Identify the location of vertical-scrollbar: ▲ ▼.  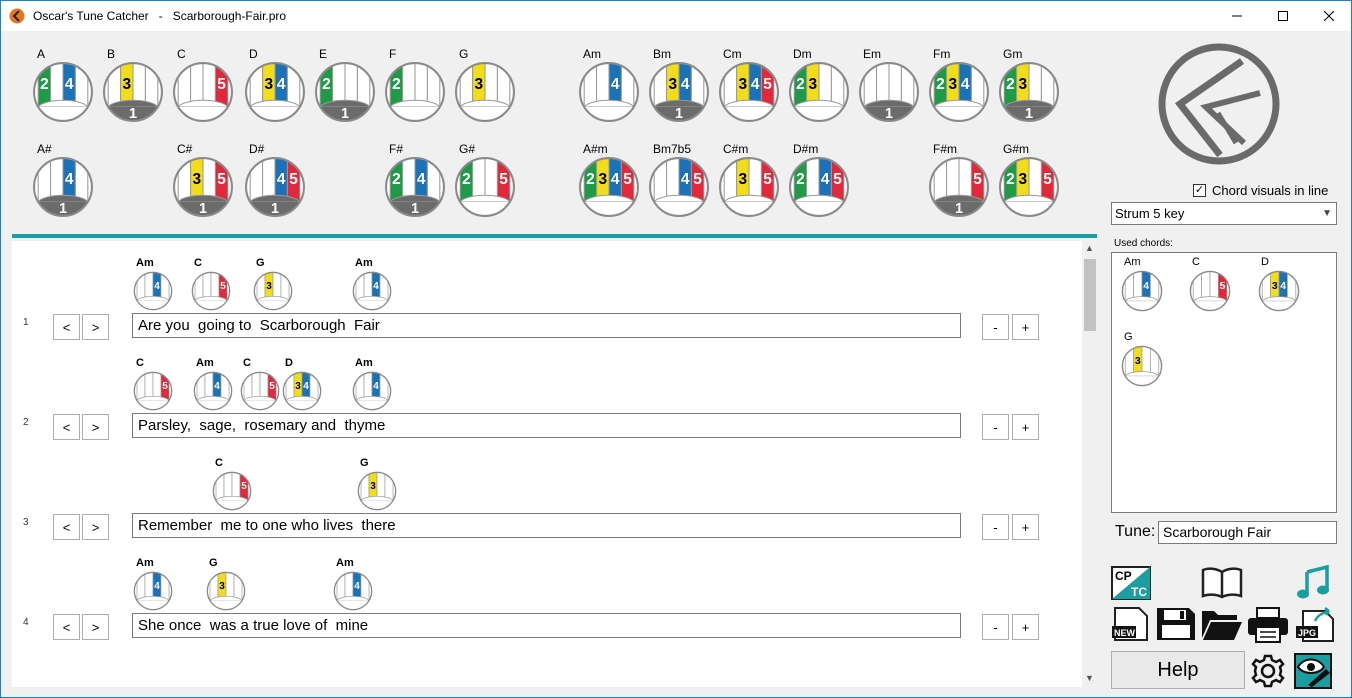
(1090, 464).